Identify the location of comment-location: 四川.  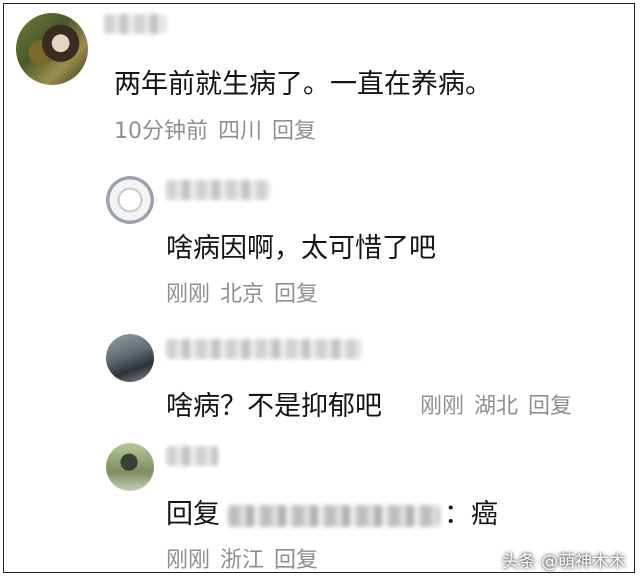
(240, 131).